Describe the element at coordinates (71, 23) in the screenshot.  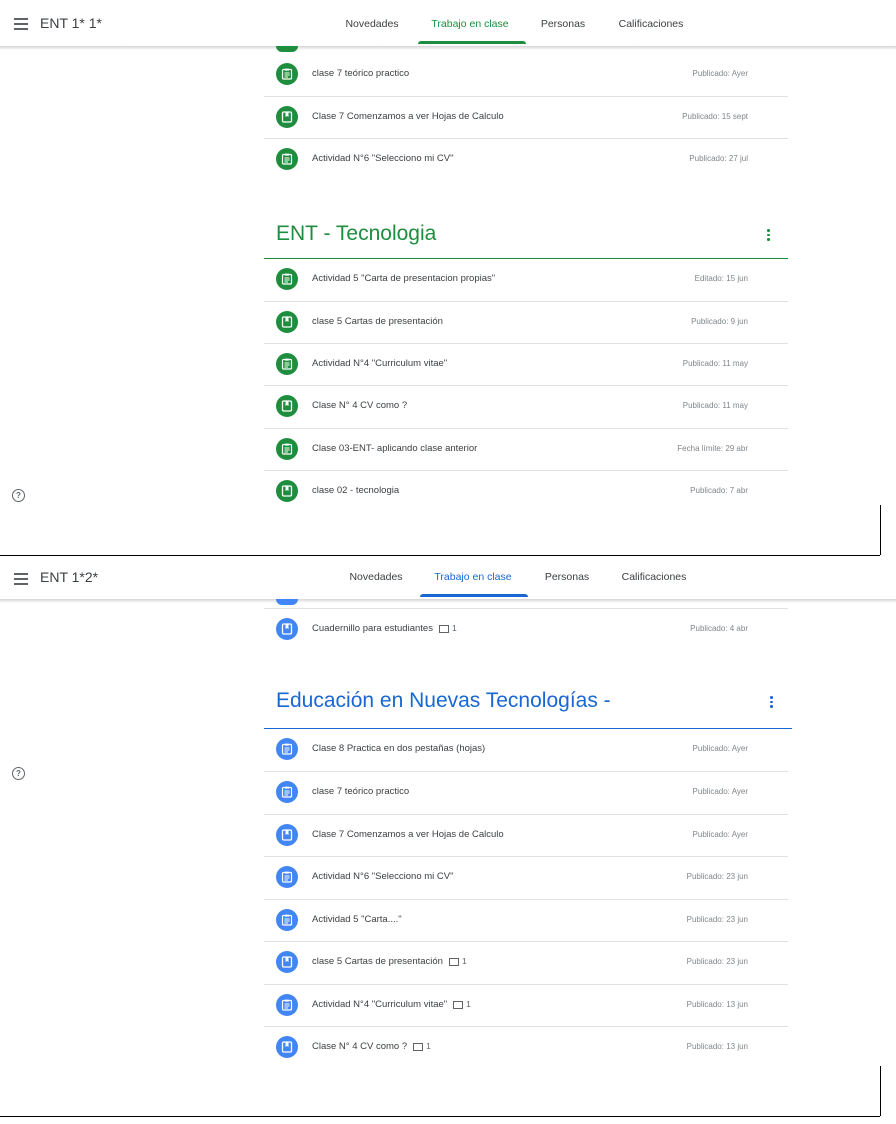
I see `class-title: ENT 1* 1*` at that location.